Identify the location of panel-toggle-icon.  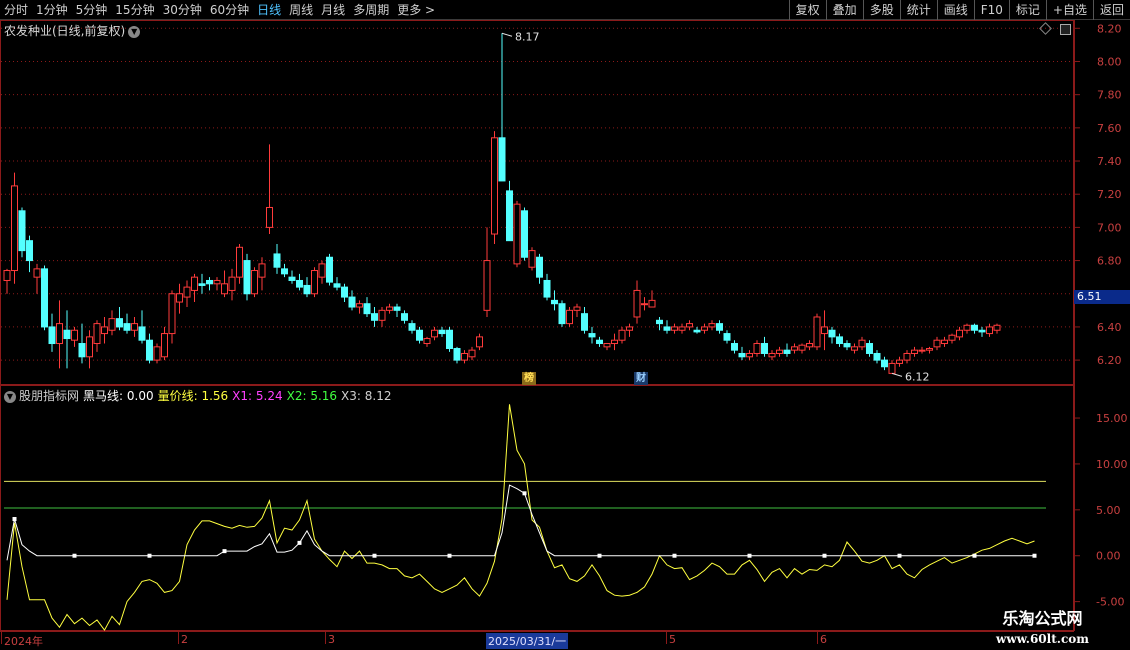
(1065, 29).